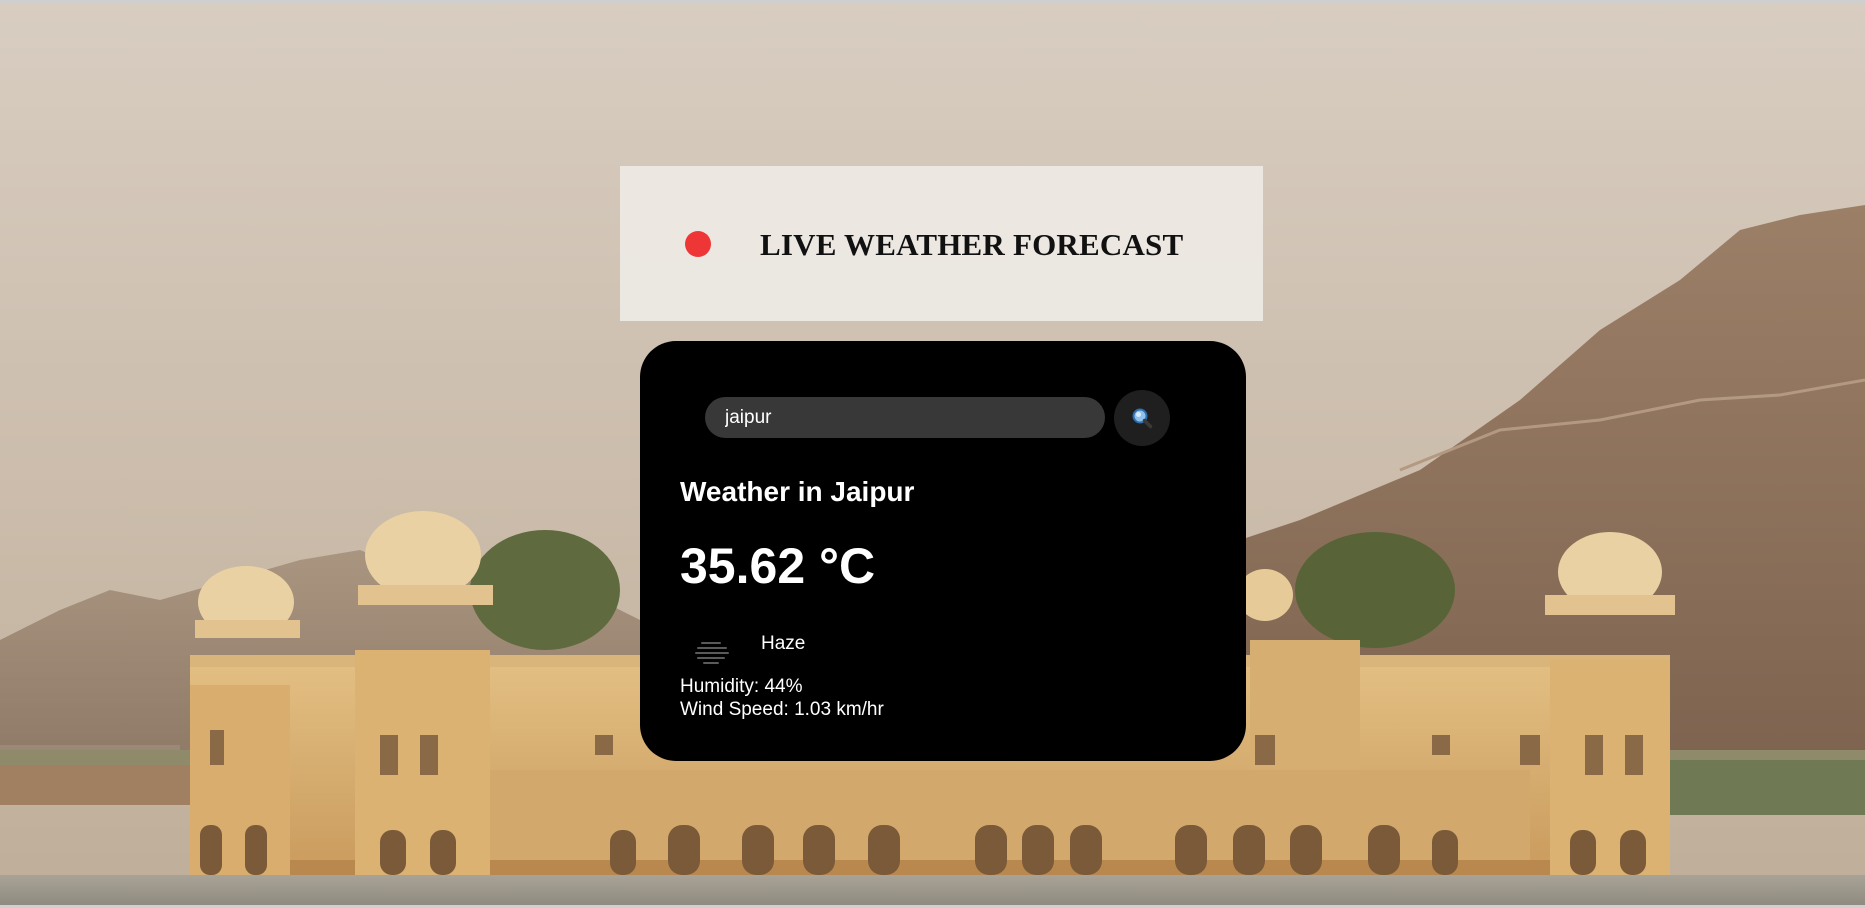 The height and width of the screenshot is (908, 1865). Describe the element at coordinates (932, 1) in the screenshot. I see `top-border` at that location.